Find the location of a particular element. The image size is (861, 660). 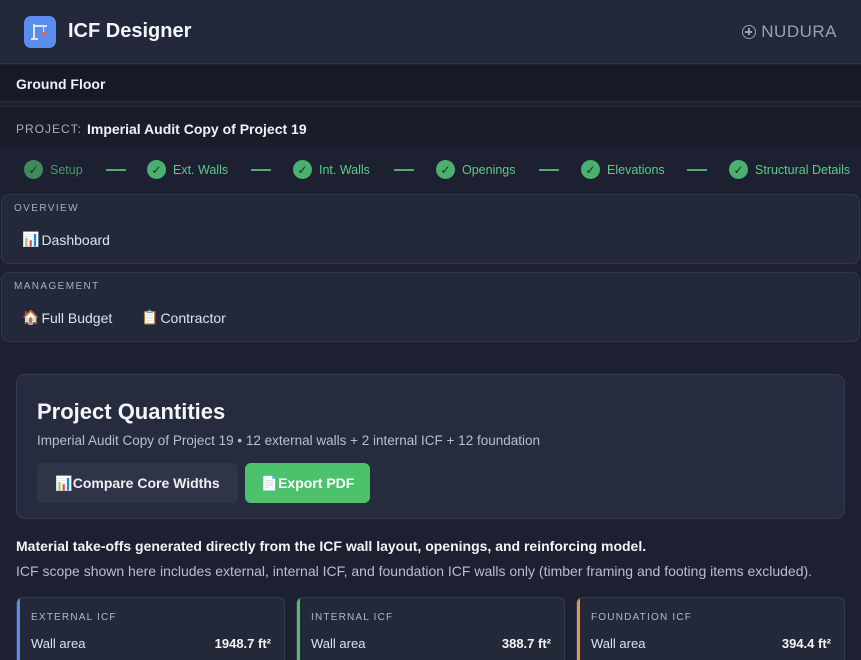

step-openings: ✓ Openings is located at coordinates (476, 169).